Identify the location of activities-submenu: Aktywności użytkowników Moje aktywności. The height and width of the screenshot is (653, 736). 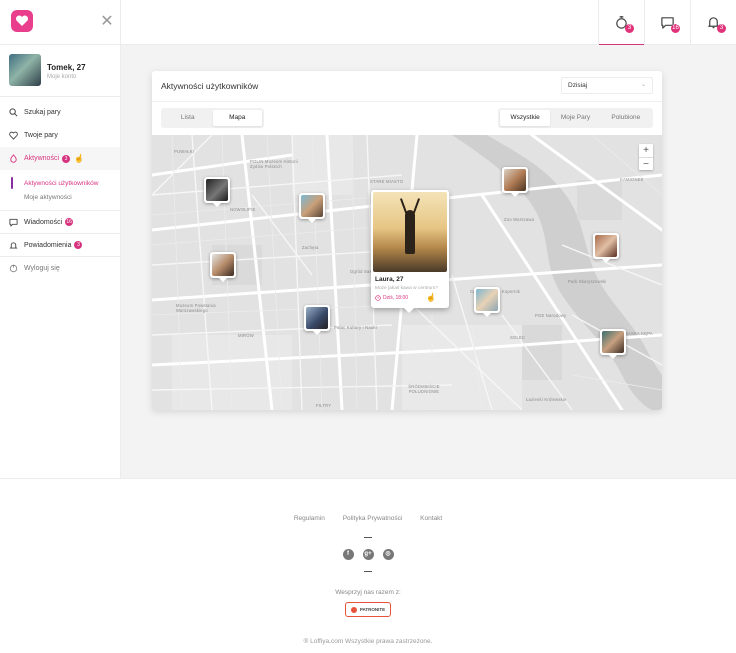
(60, 190).